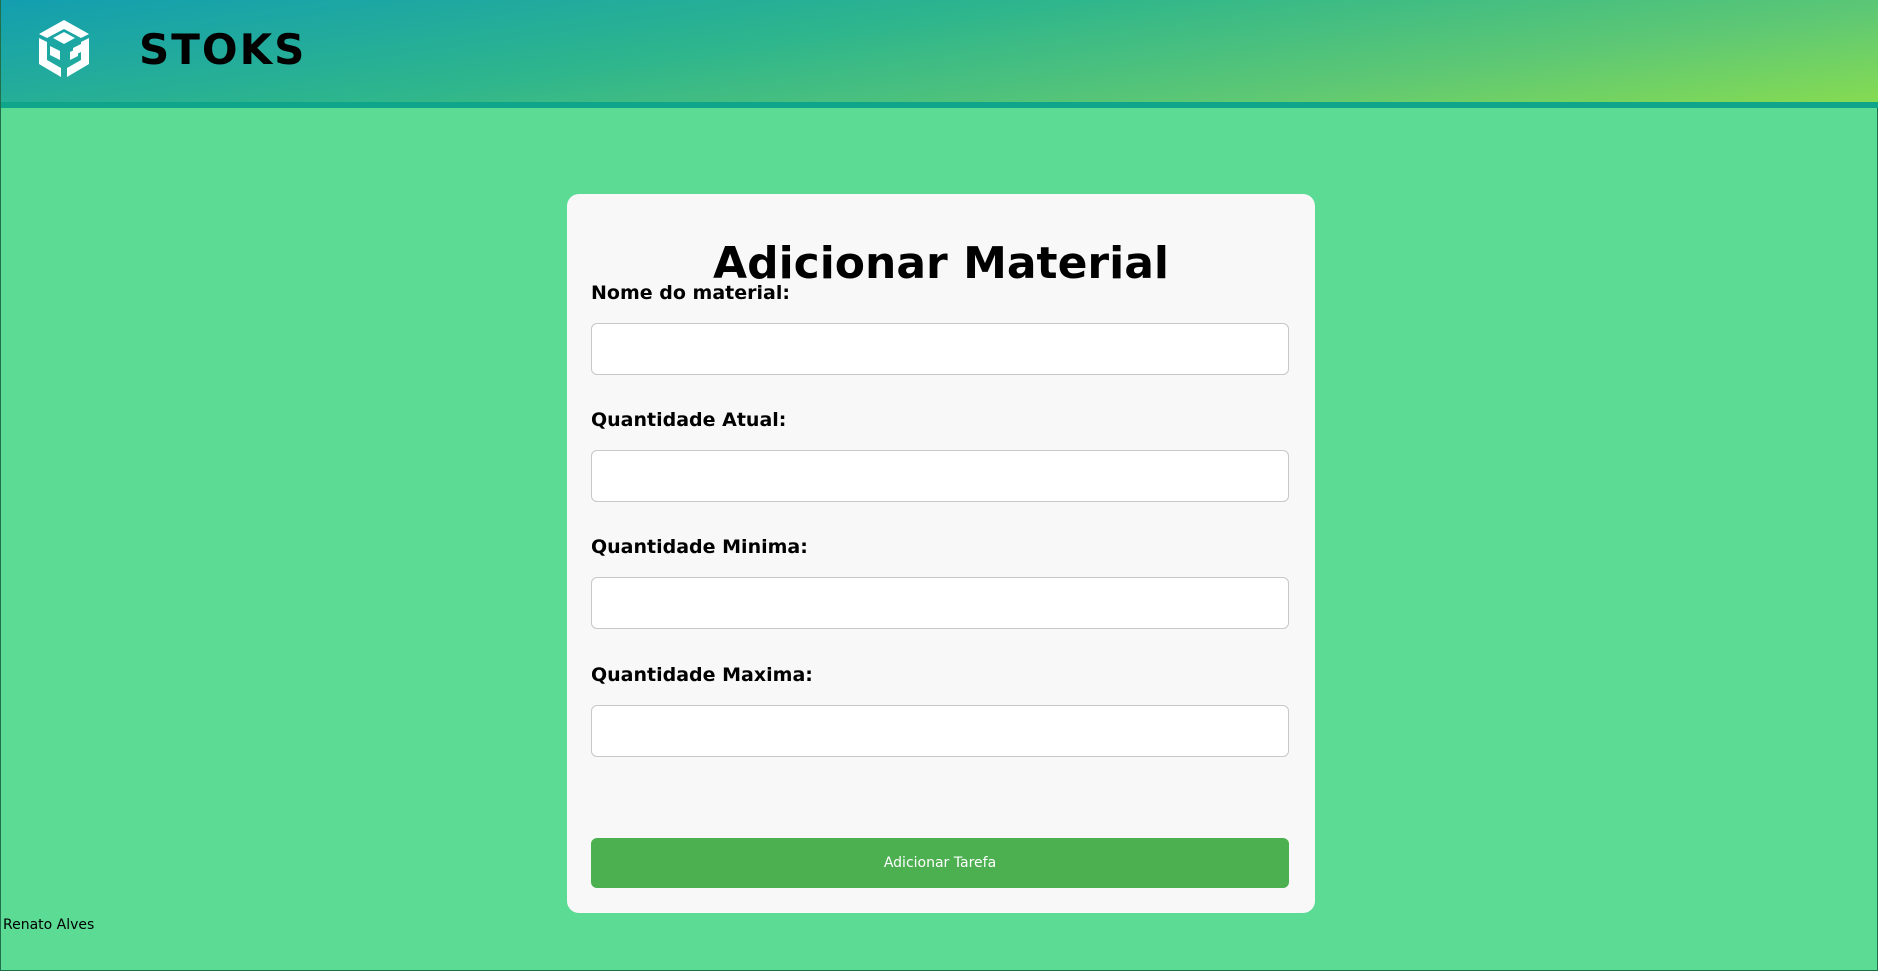 Image resolution: width=1878 pixels, height=971 pixels. Describe the element at coordinates (940, 863) in the screenshot. I see `add-task-button: Adicionar Tarefa` at that location.